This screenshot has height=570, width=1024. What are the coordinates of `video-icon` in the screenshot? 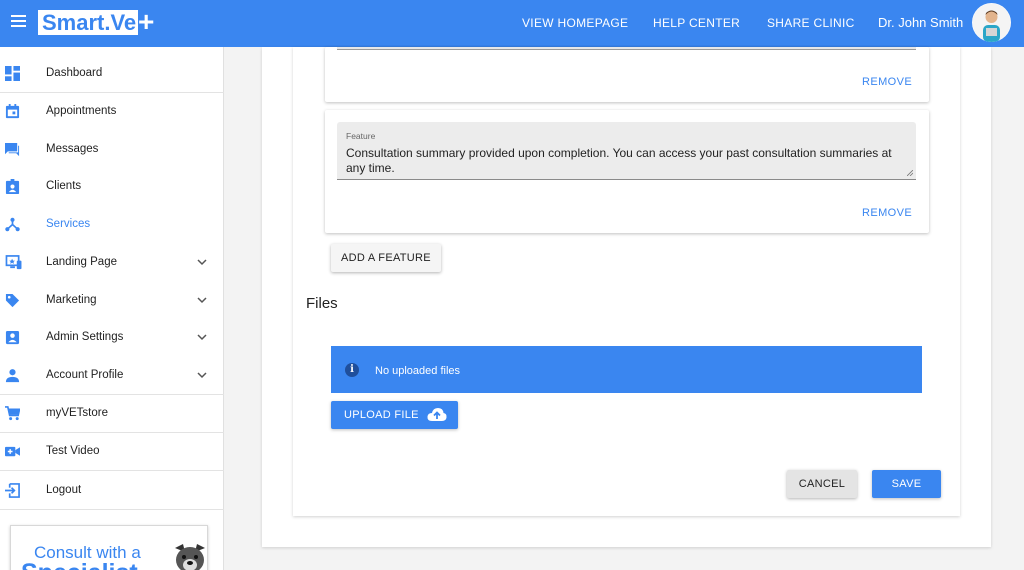 It's located at (12, 451).